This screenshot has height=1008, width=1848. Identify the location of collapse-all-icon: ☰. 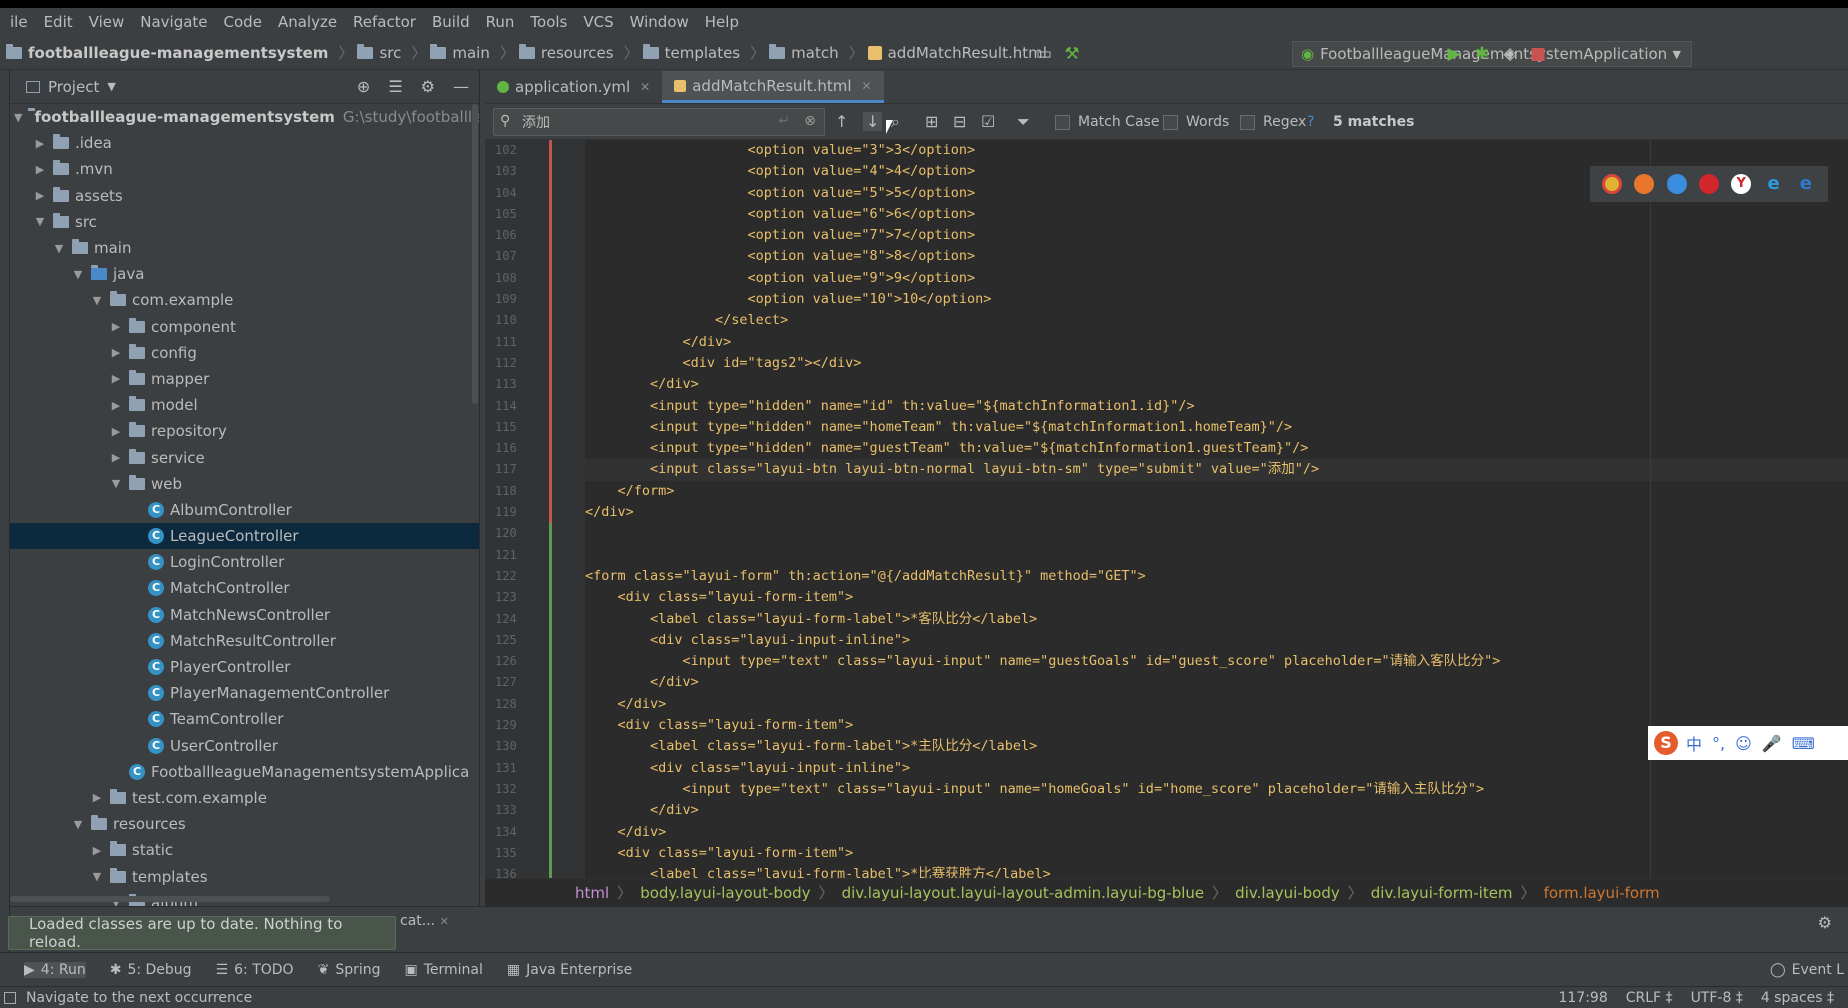
(395, 86).